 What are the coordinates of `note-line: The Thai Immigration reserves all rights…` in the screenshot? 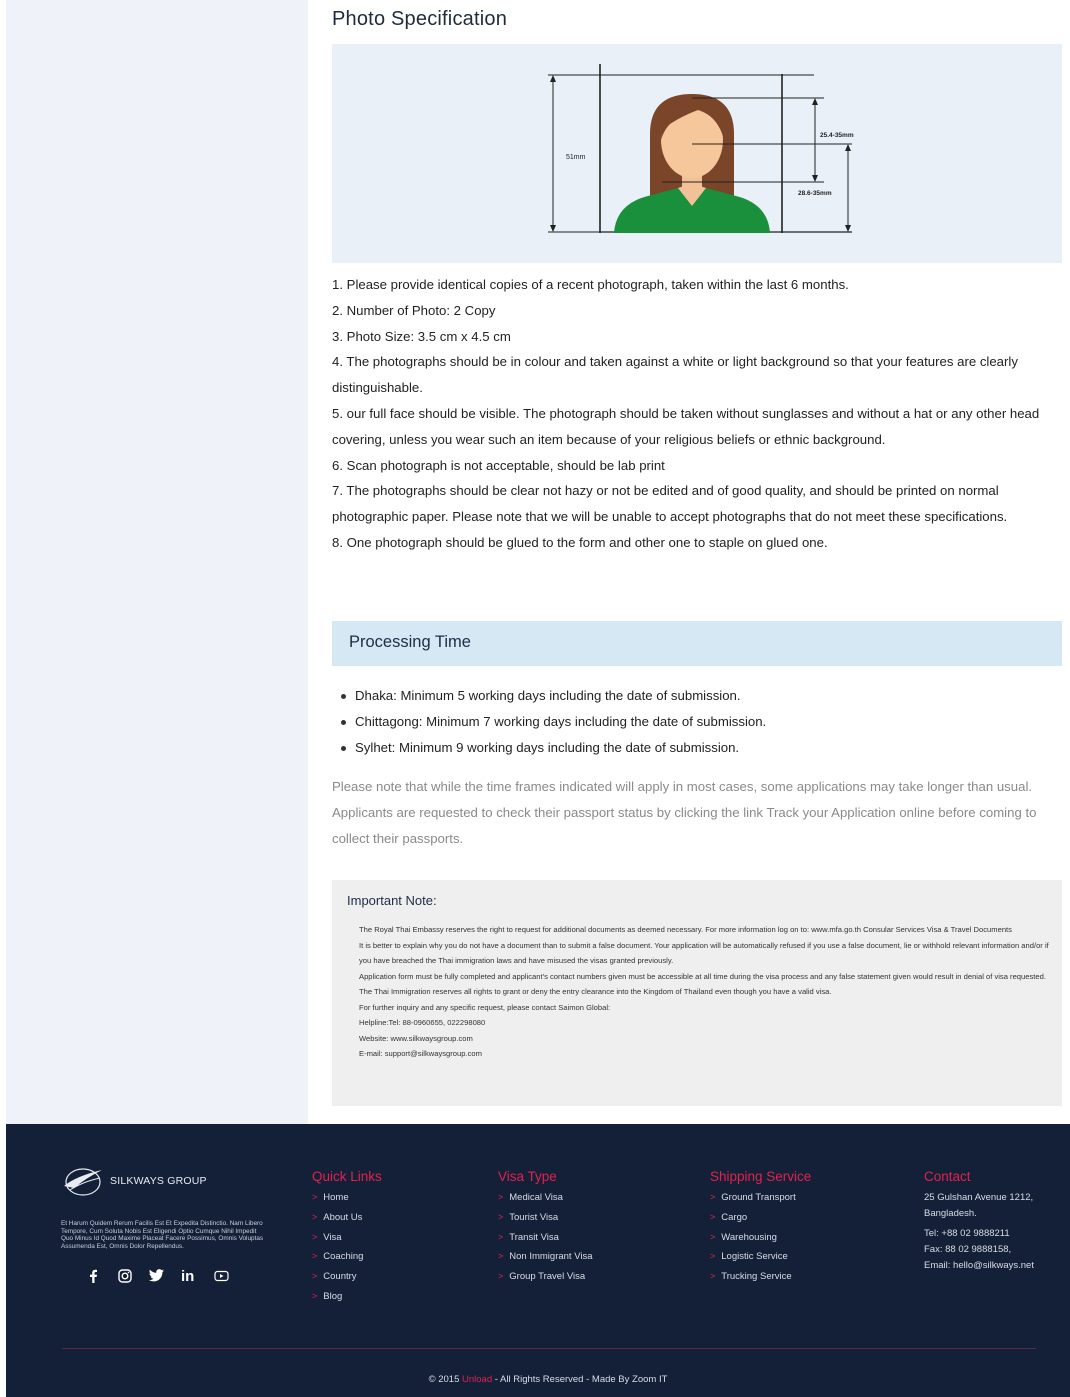 It's located at (595, 991).